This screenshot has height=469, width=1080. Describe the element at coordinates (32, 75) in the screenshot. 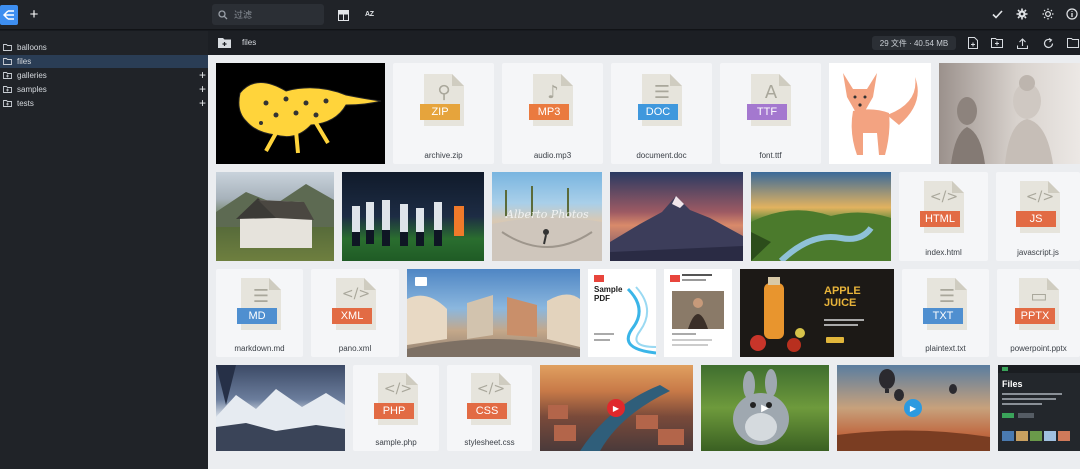

I see `sidebar-item-label: galleries` at that location.